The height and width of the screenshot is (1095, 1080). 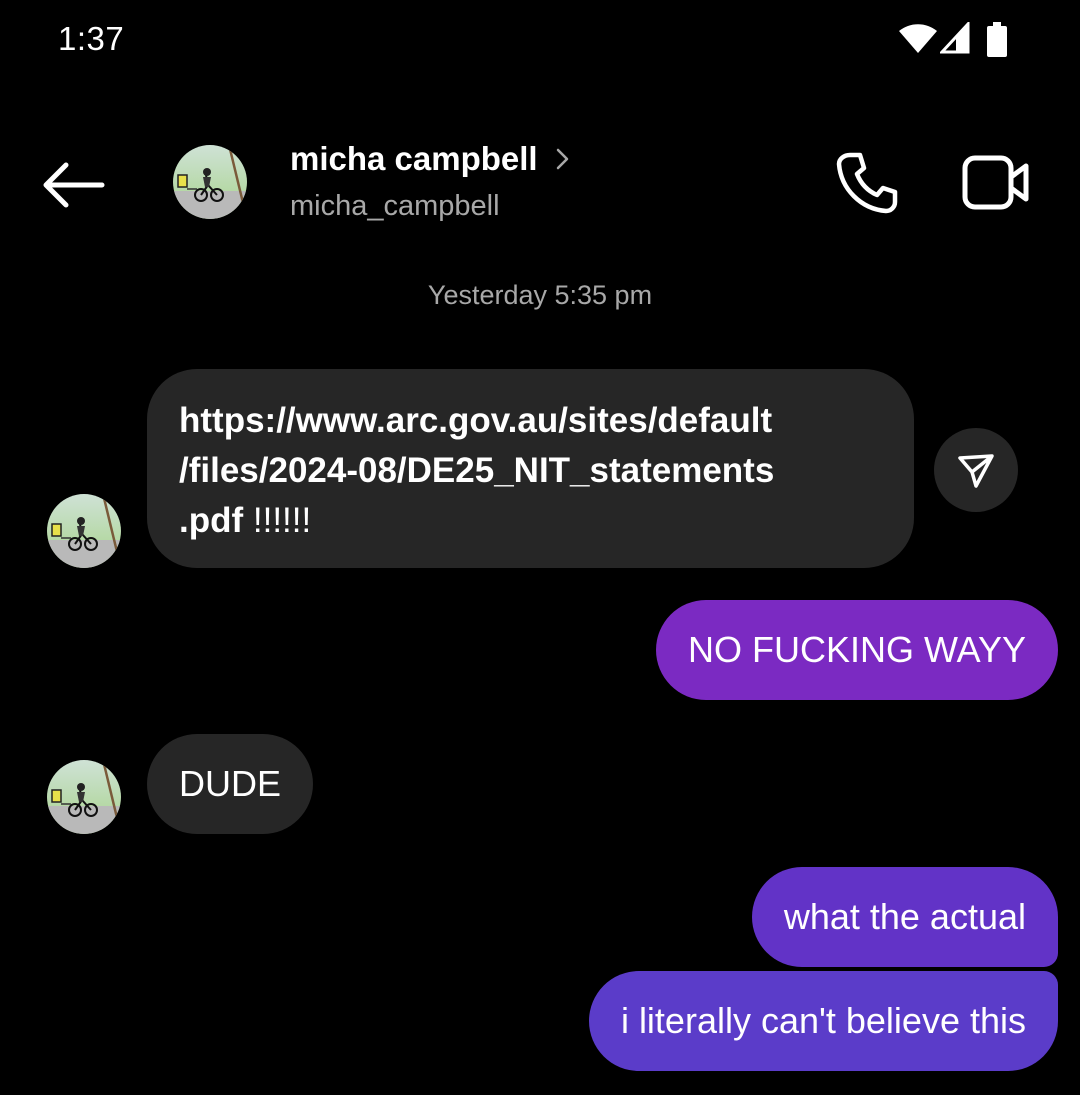 What do you see at coordinates (91, 38) in the screenshot?
I see `status-time: 1:37` at bounding box center [91, 38].